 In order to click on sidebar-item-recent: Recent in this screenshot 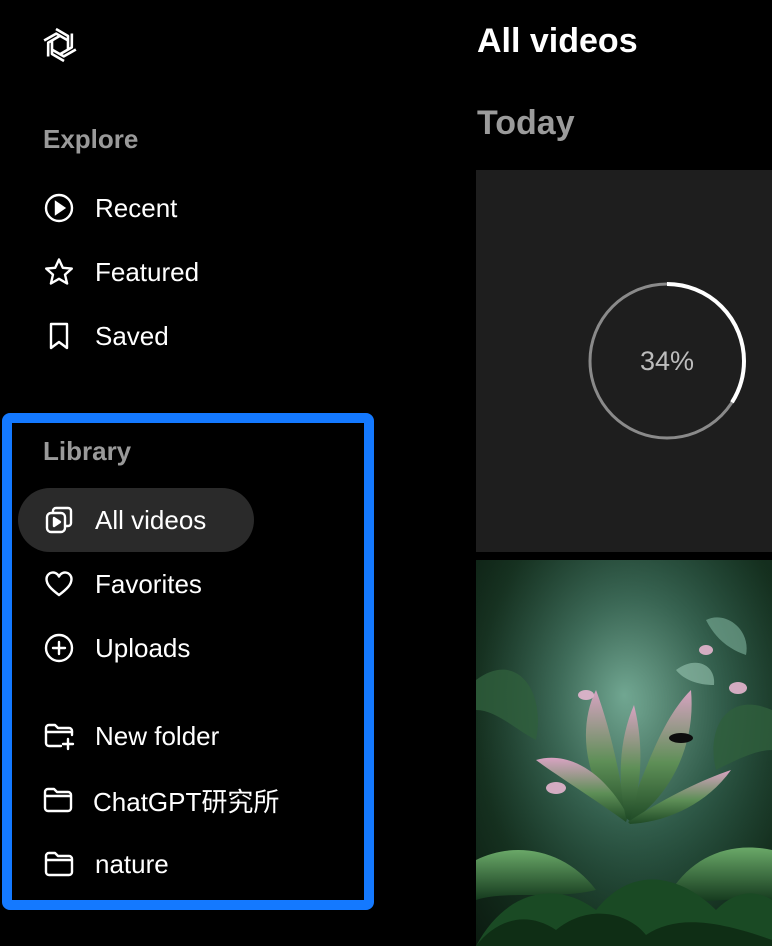, I will do `click(136, 208)`.